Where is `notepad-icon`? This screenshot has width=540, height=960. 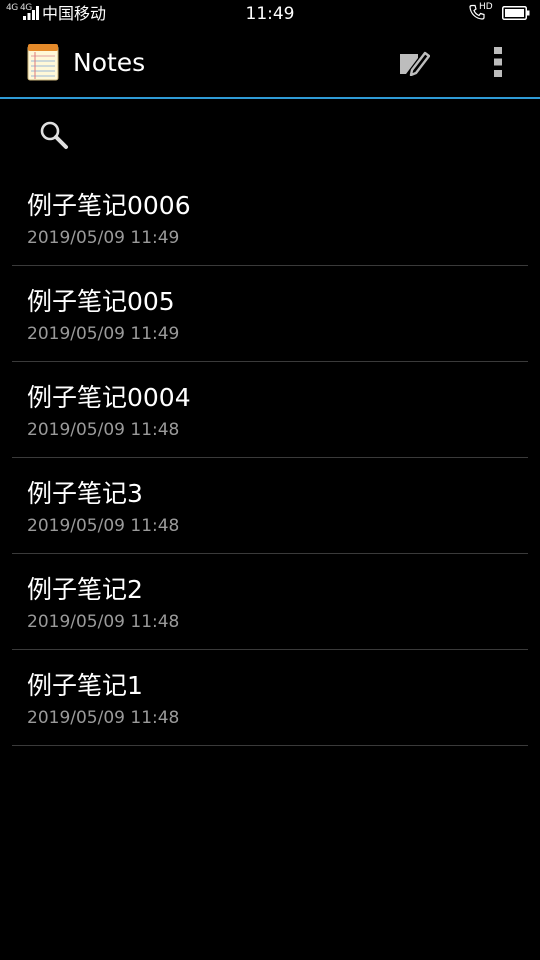 notepad-icon is located at coordinates (43, 62).